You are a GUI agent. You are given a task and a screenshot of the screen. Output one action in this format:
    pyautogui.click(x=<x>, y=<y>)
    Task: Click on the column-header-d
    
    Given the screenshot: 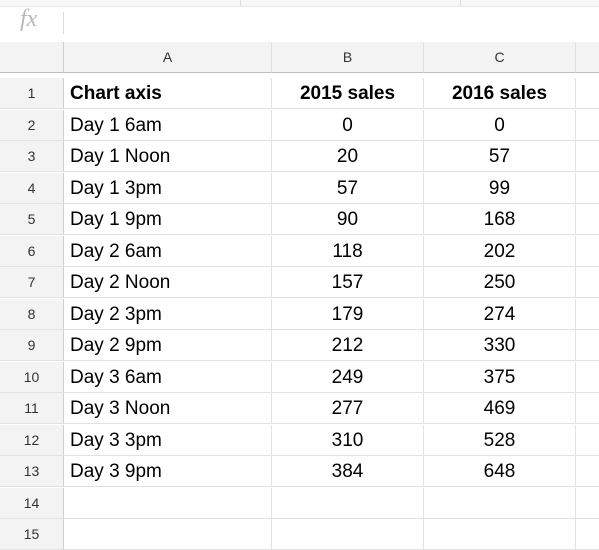 What is the action you would take?
    pyautogui.click(x=587, y=57)
    